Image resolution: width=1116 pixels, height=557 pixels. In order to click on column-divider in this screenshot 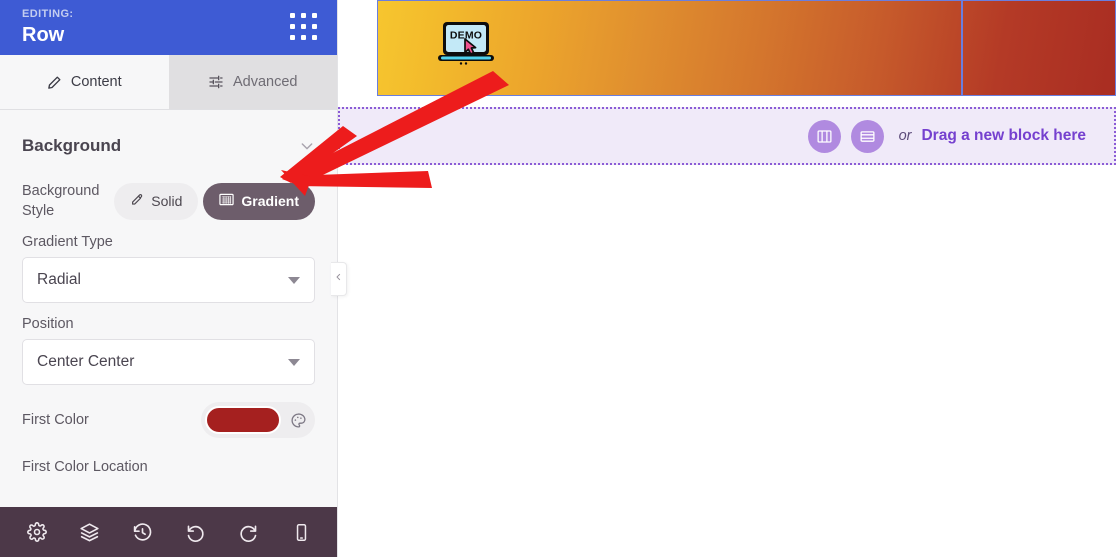, I will do `click(962, 48)`.